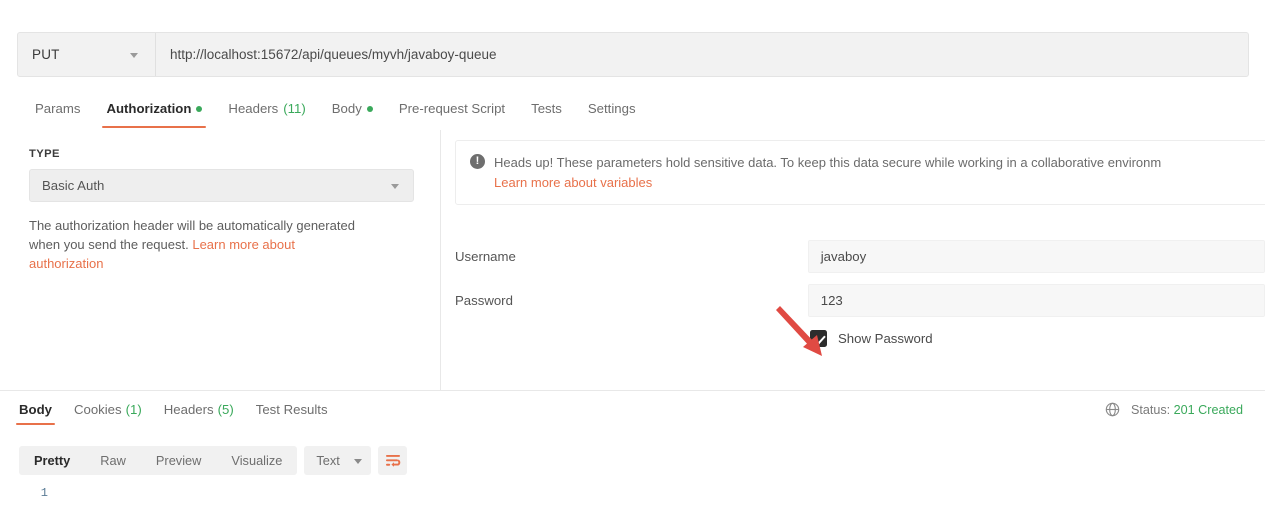 The image size is (1265, 513). What do you see at coordinates (818, 338) in the screenshot?
I see `checkbox-checked-icon` at bounding box center [818, 338].